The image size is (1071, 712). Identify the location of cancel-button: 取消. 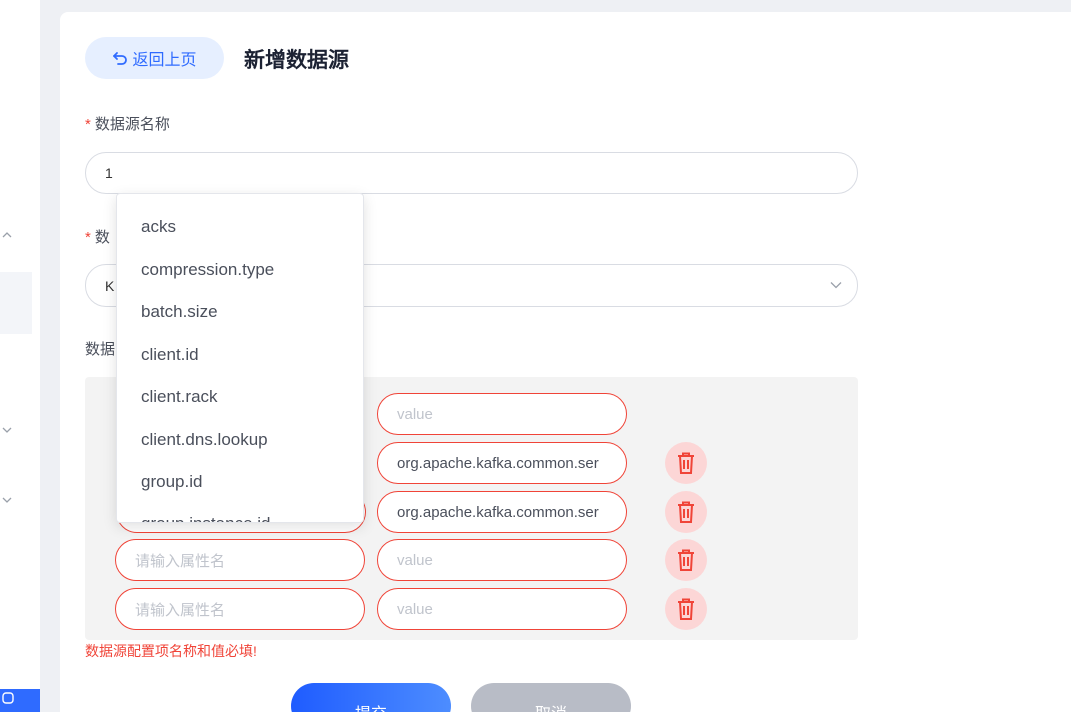
(551, 697).